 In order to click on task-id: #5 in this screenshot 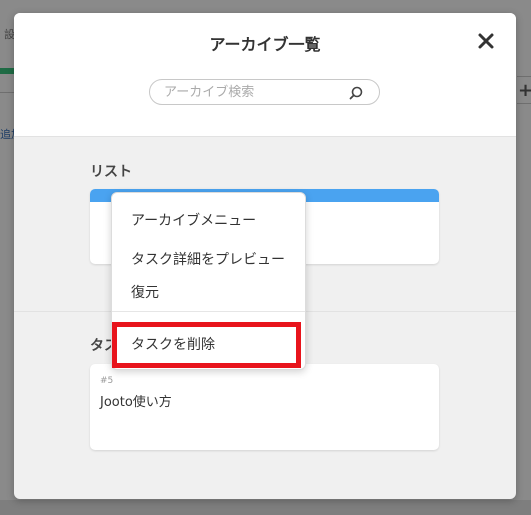, I will do `click(107, 381)`.